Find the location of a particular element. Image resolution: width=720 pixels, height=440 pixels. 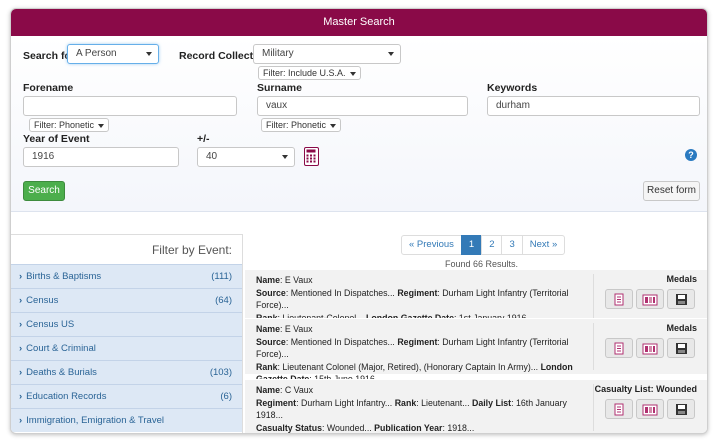

sidebar-item-label: Births & Baptisms is located at coordinates (64, 276).